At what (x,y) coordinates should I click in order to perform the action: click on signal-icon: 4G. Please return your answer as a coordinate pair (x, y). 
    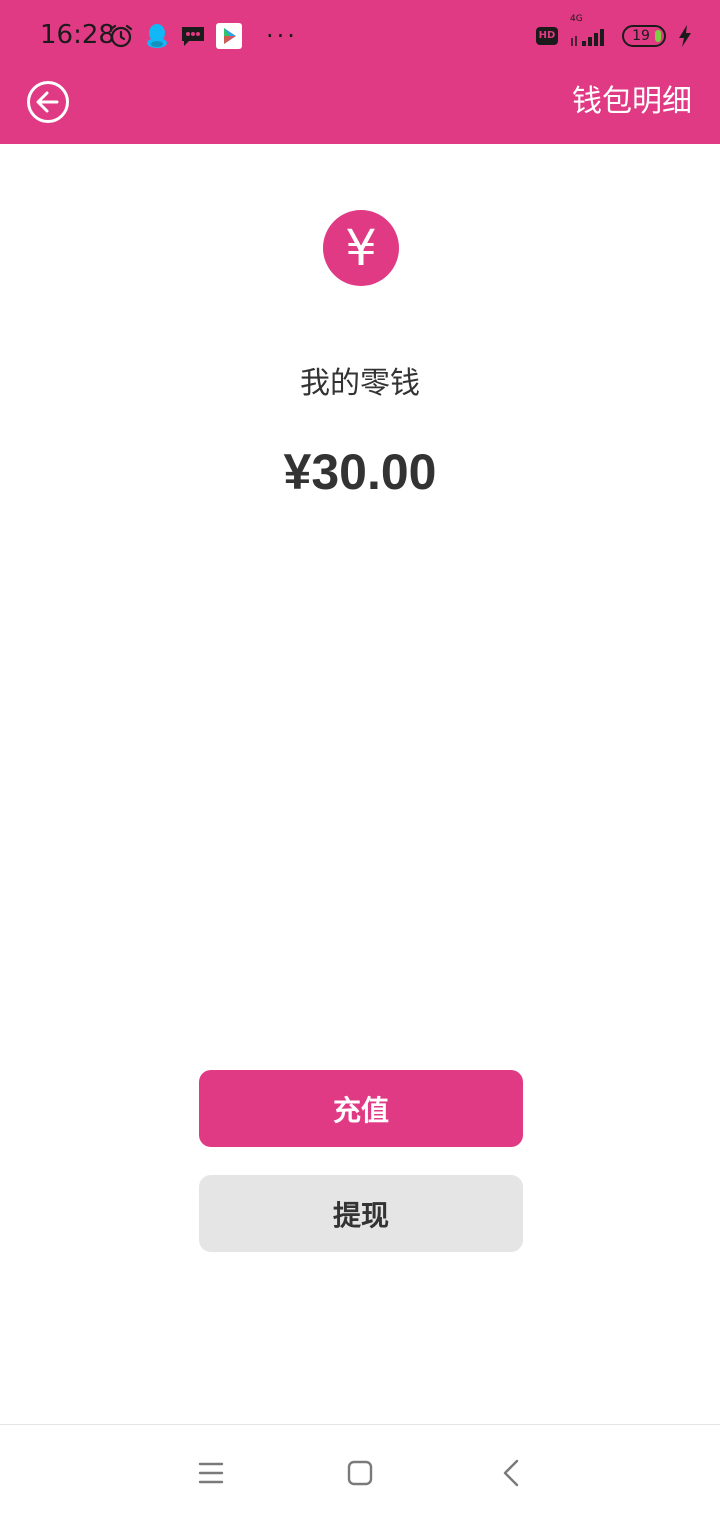
    Looking at the image, I should click on (590, 31).